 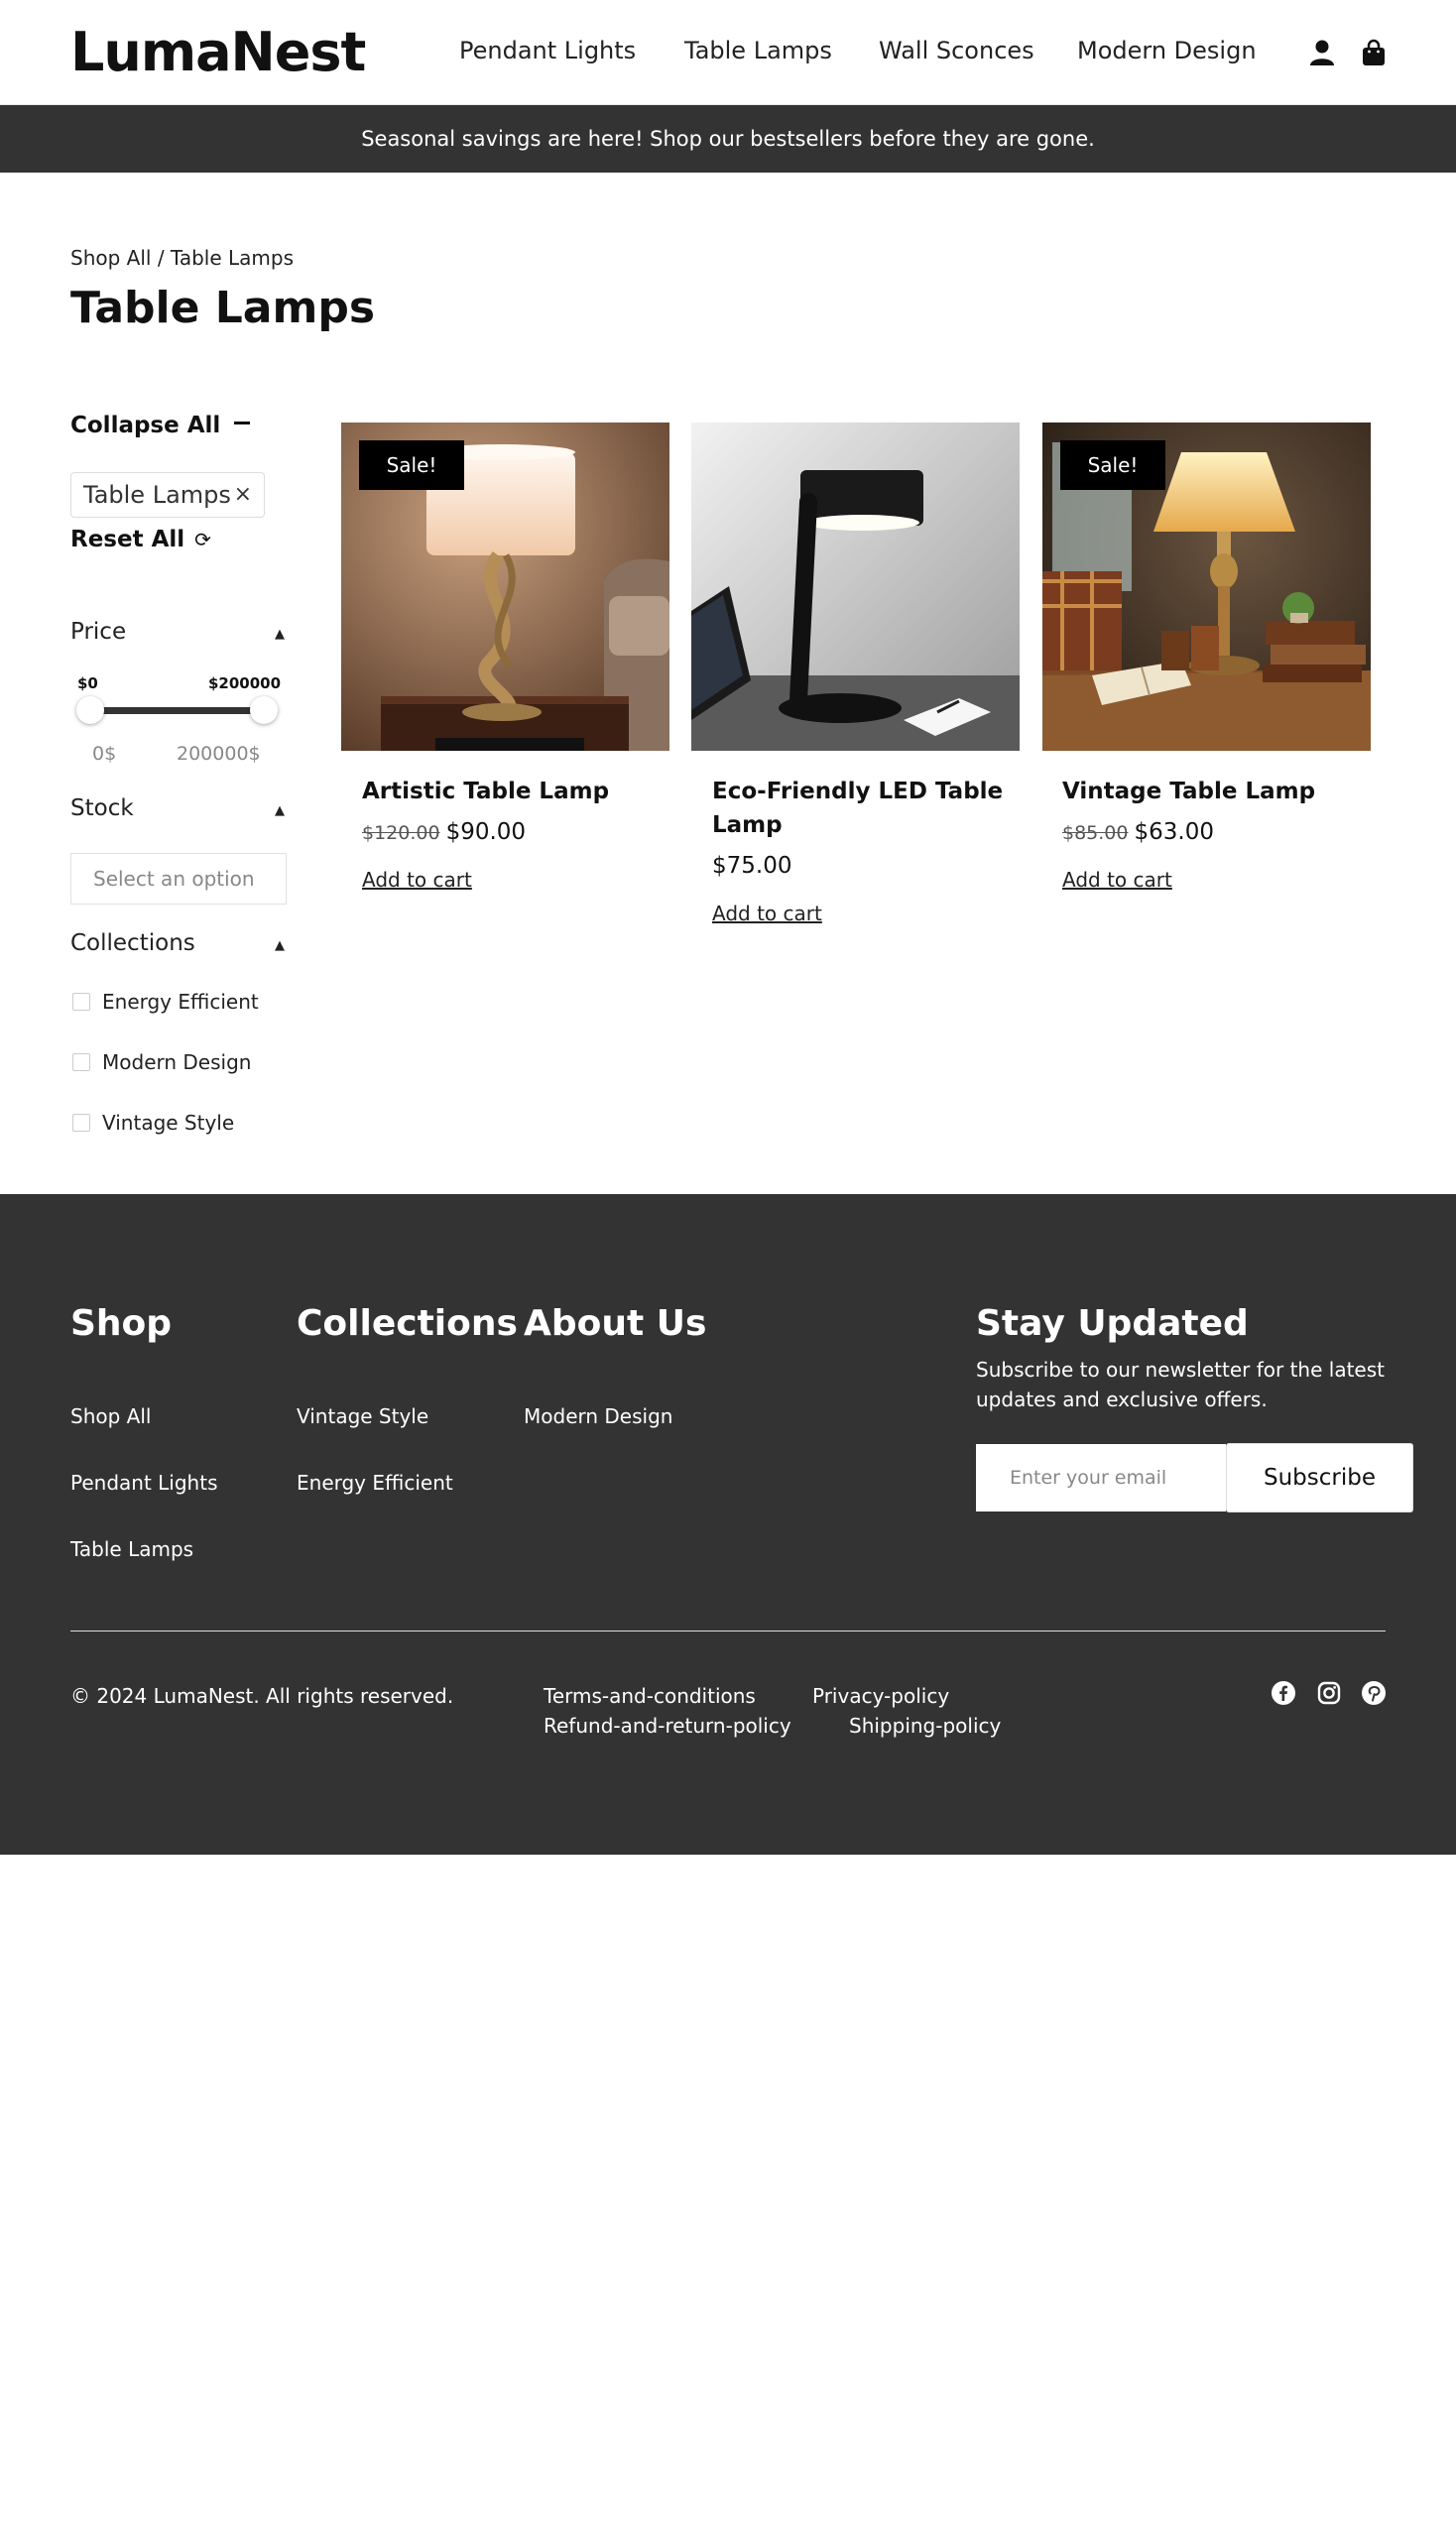 What do you see at coordinates (218, 53) in the screenshot?
I see `logo: LumaNest` at bounding box center [218, 53].